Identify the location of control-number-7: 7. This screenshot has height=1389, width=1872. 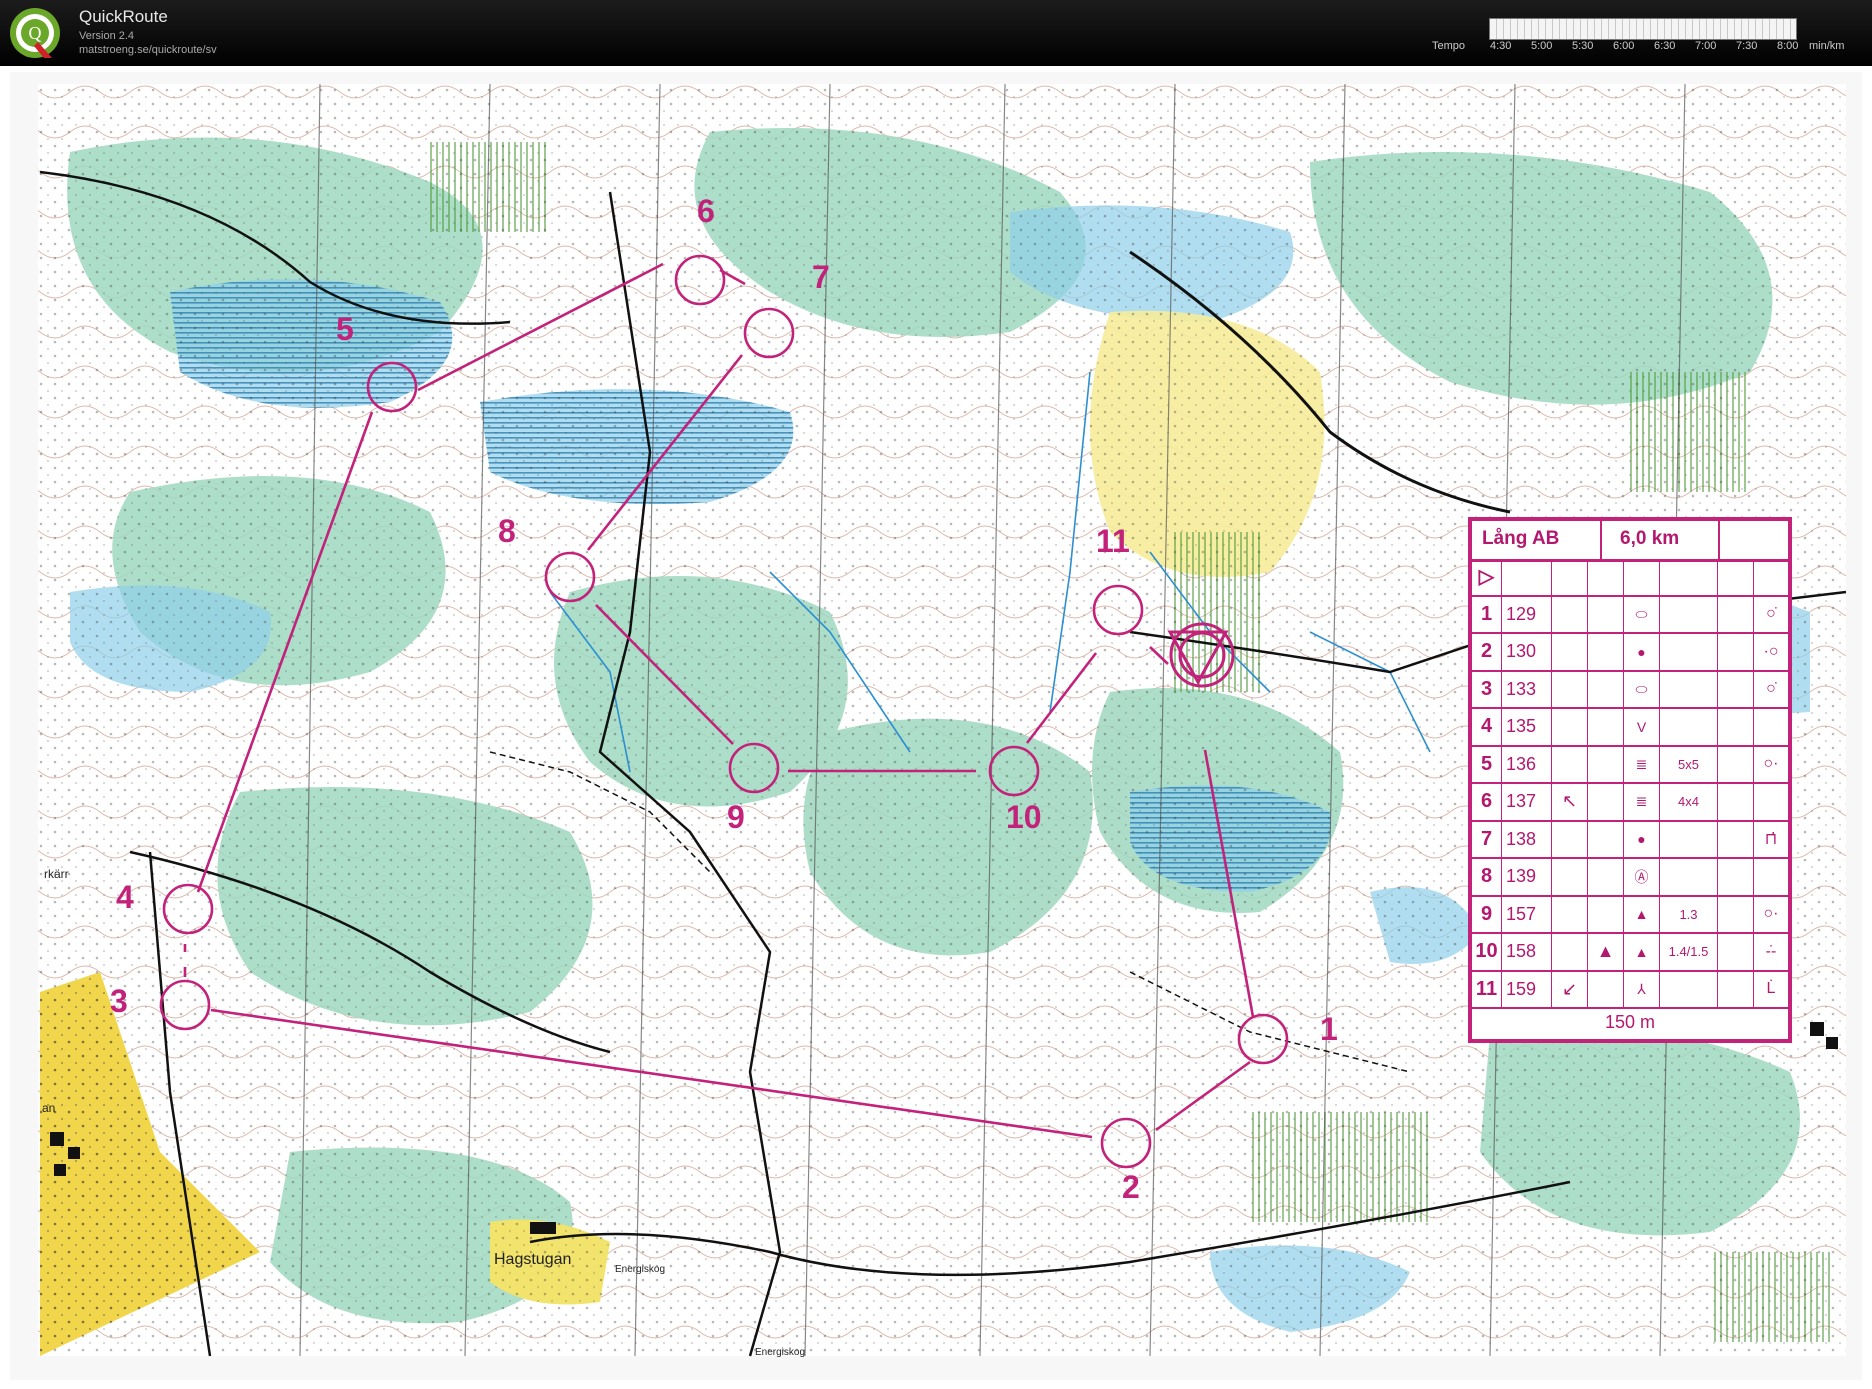
(821, 277).